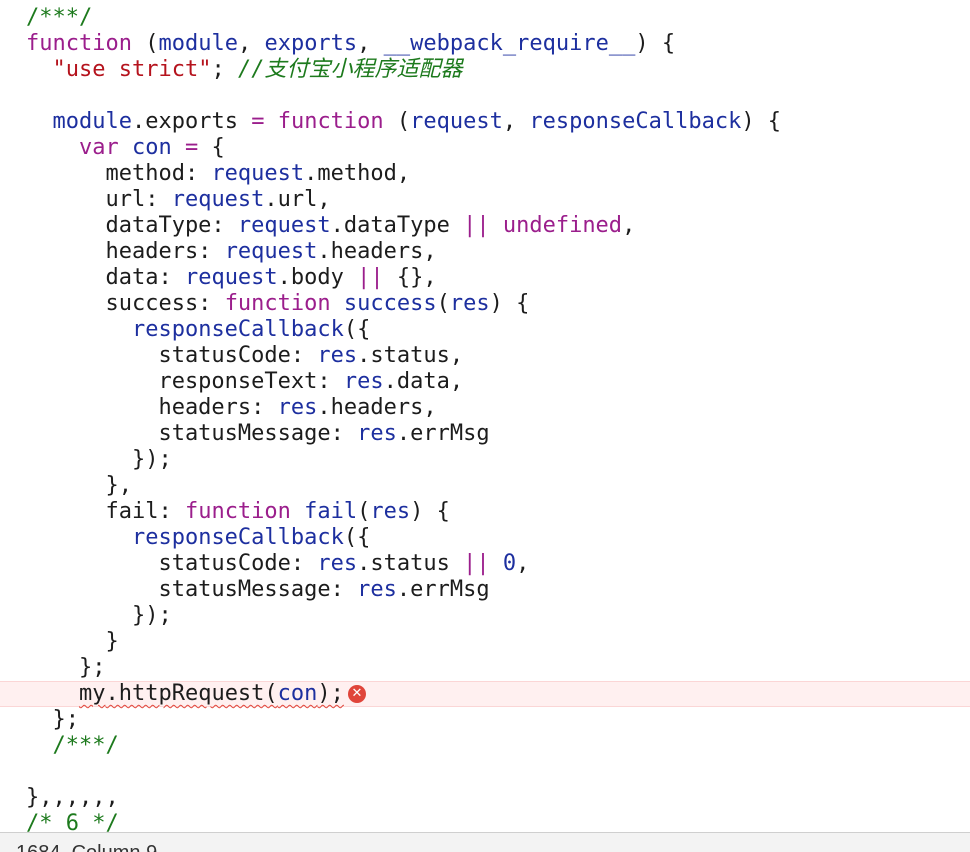 The width and height of the screenshot is (970, 852). What do you see at coordinates (485, 798) in the screenshot?
I see `code-line: },,,,,,` at bounding box center [485, 798].